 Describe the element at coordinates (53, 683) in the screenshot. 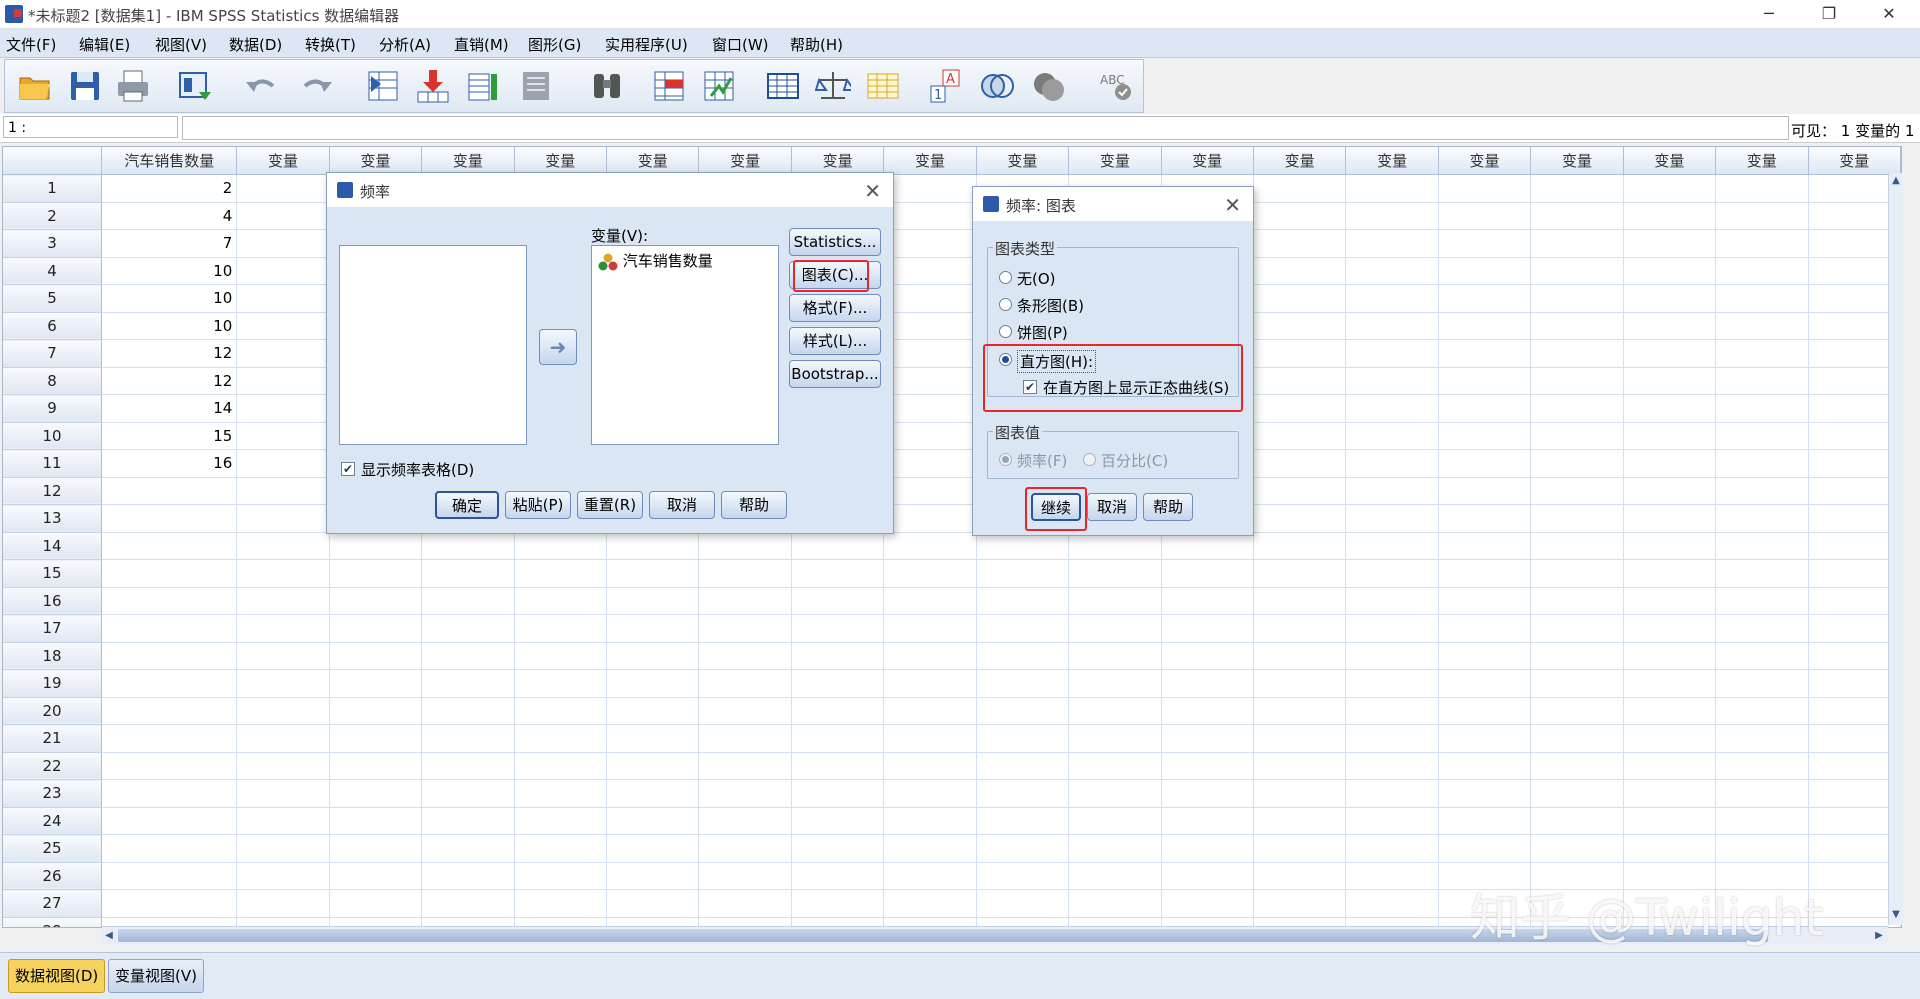

I see `row-header: 19` at that location.